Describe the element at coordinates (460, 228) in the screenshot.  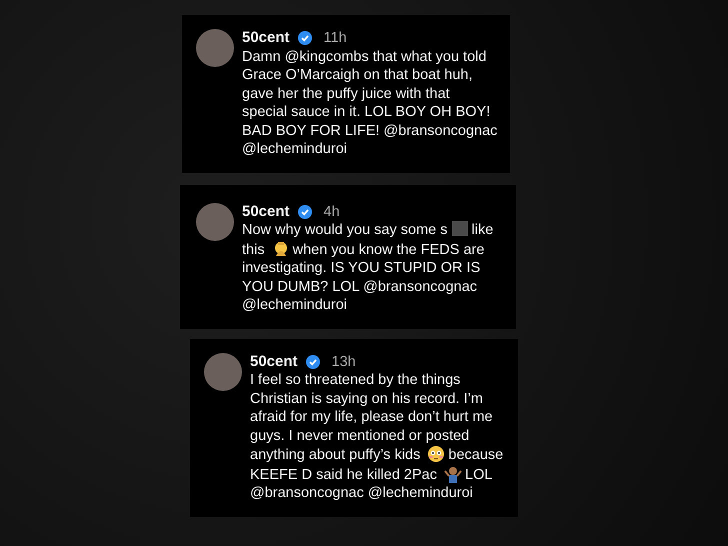
I see `censor-bar` at that location.